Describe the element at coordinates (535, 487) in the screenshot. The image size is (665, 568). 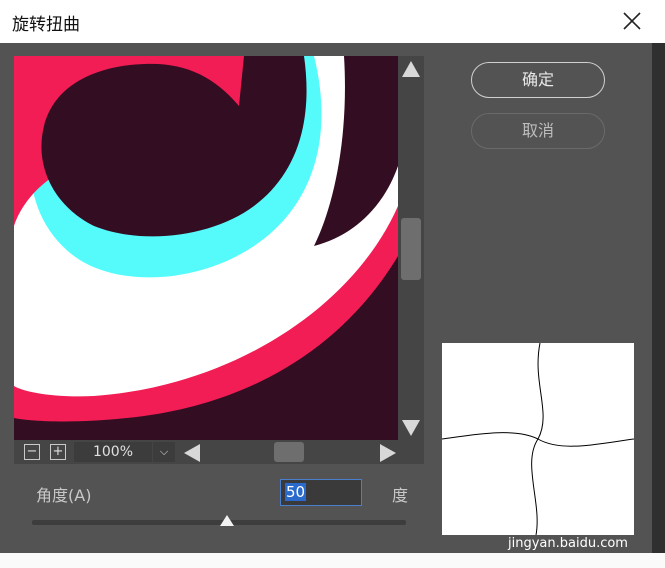
I see `twirl-line-bottom` at that location.